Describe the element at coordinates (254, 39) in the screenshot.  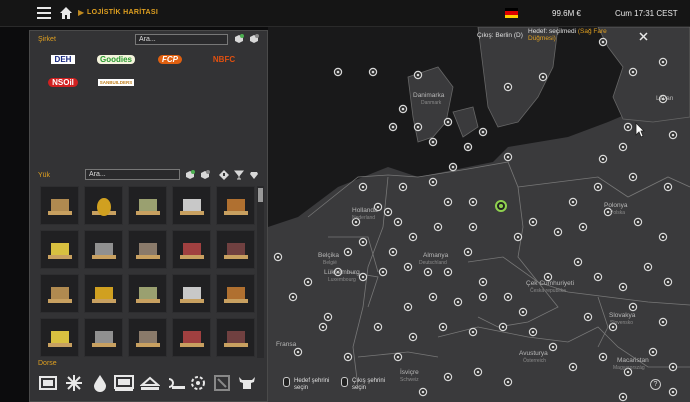
I see `deselect-all-icon` at that location.